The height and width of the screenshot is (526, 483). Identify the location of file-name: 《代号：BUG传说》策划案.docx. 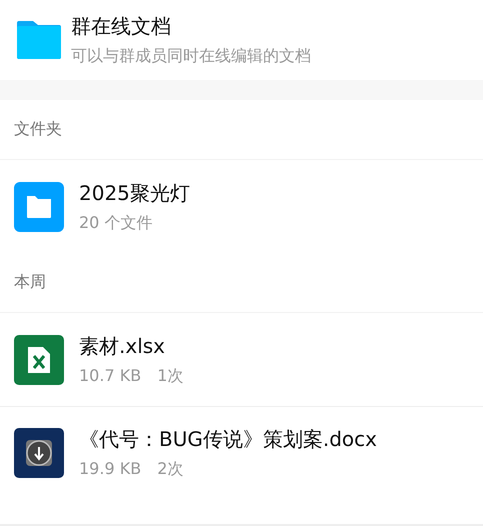
(228, 439).